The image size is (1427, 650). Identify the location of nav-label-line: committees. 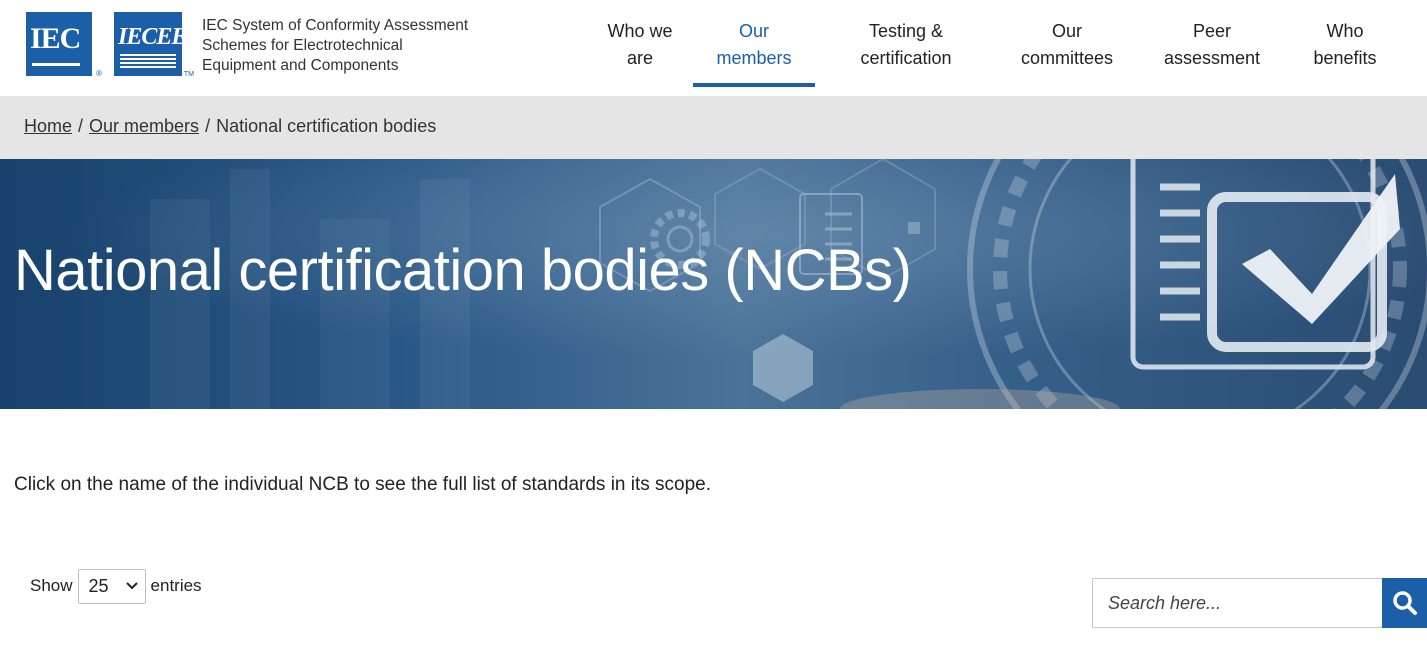
(1067, 58).